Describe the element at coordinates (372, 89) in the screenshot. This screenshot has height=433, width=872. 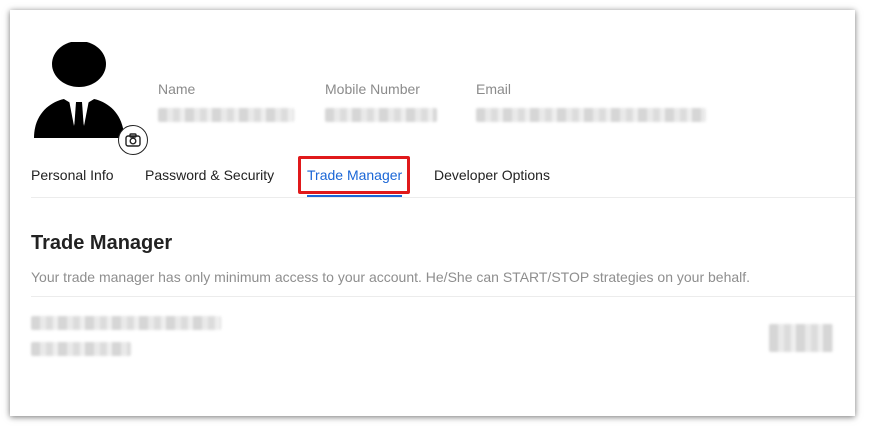
I see `field-label: Mobile Number` at that location.